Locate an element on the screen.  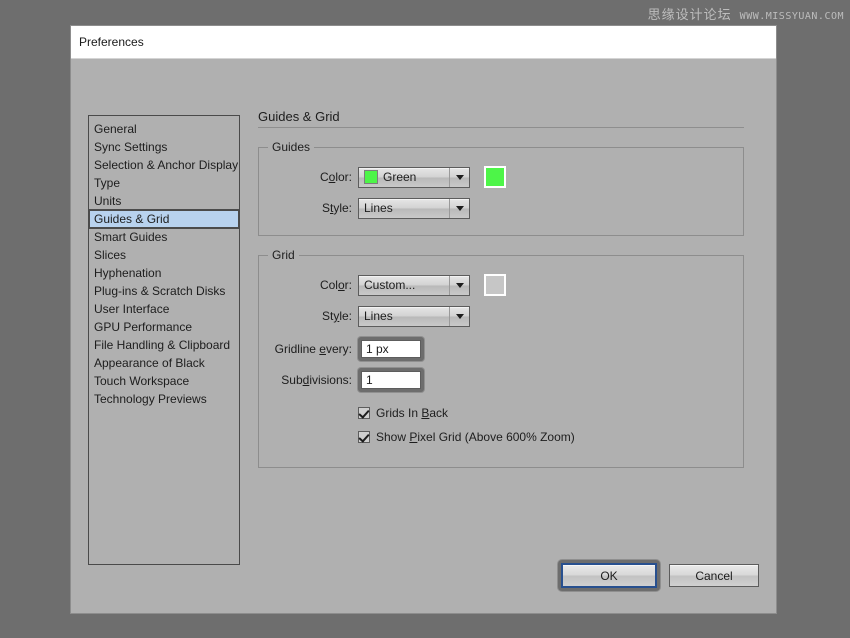
guides-style-label: Style: is located at coordinates (336, 208).